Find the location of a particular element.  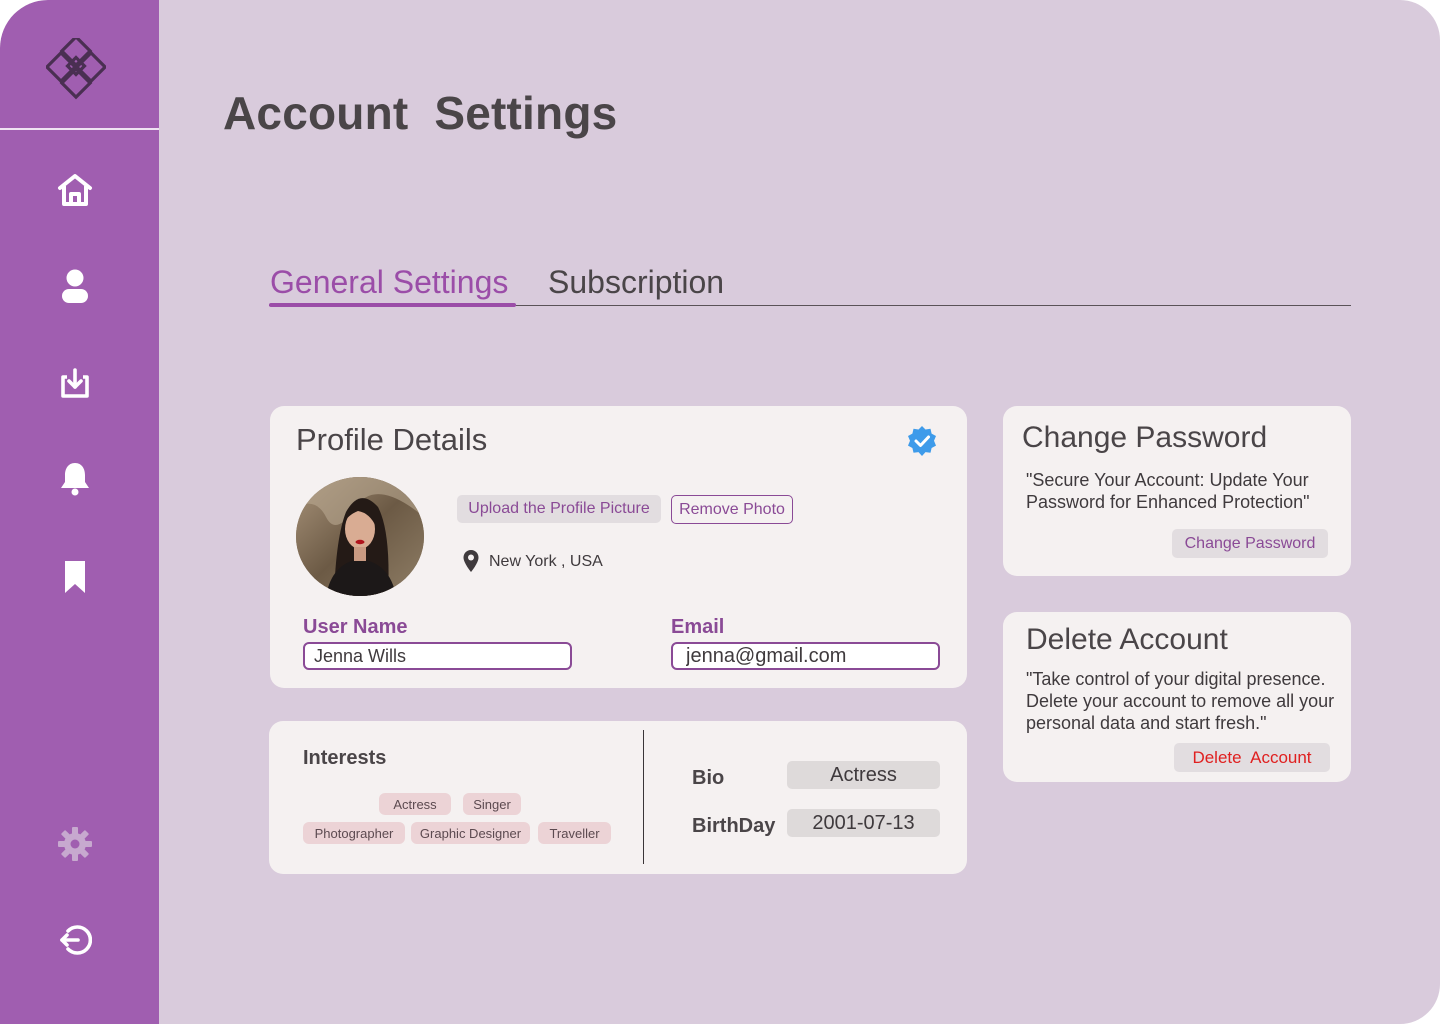

upload-profile-picture-button: Upload the Profile Picture is located at coordinates (559, 509).